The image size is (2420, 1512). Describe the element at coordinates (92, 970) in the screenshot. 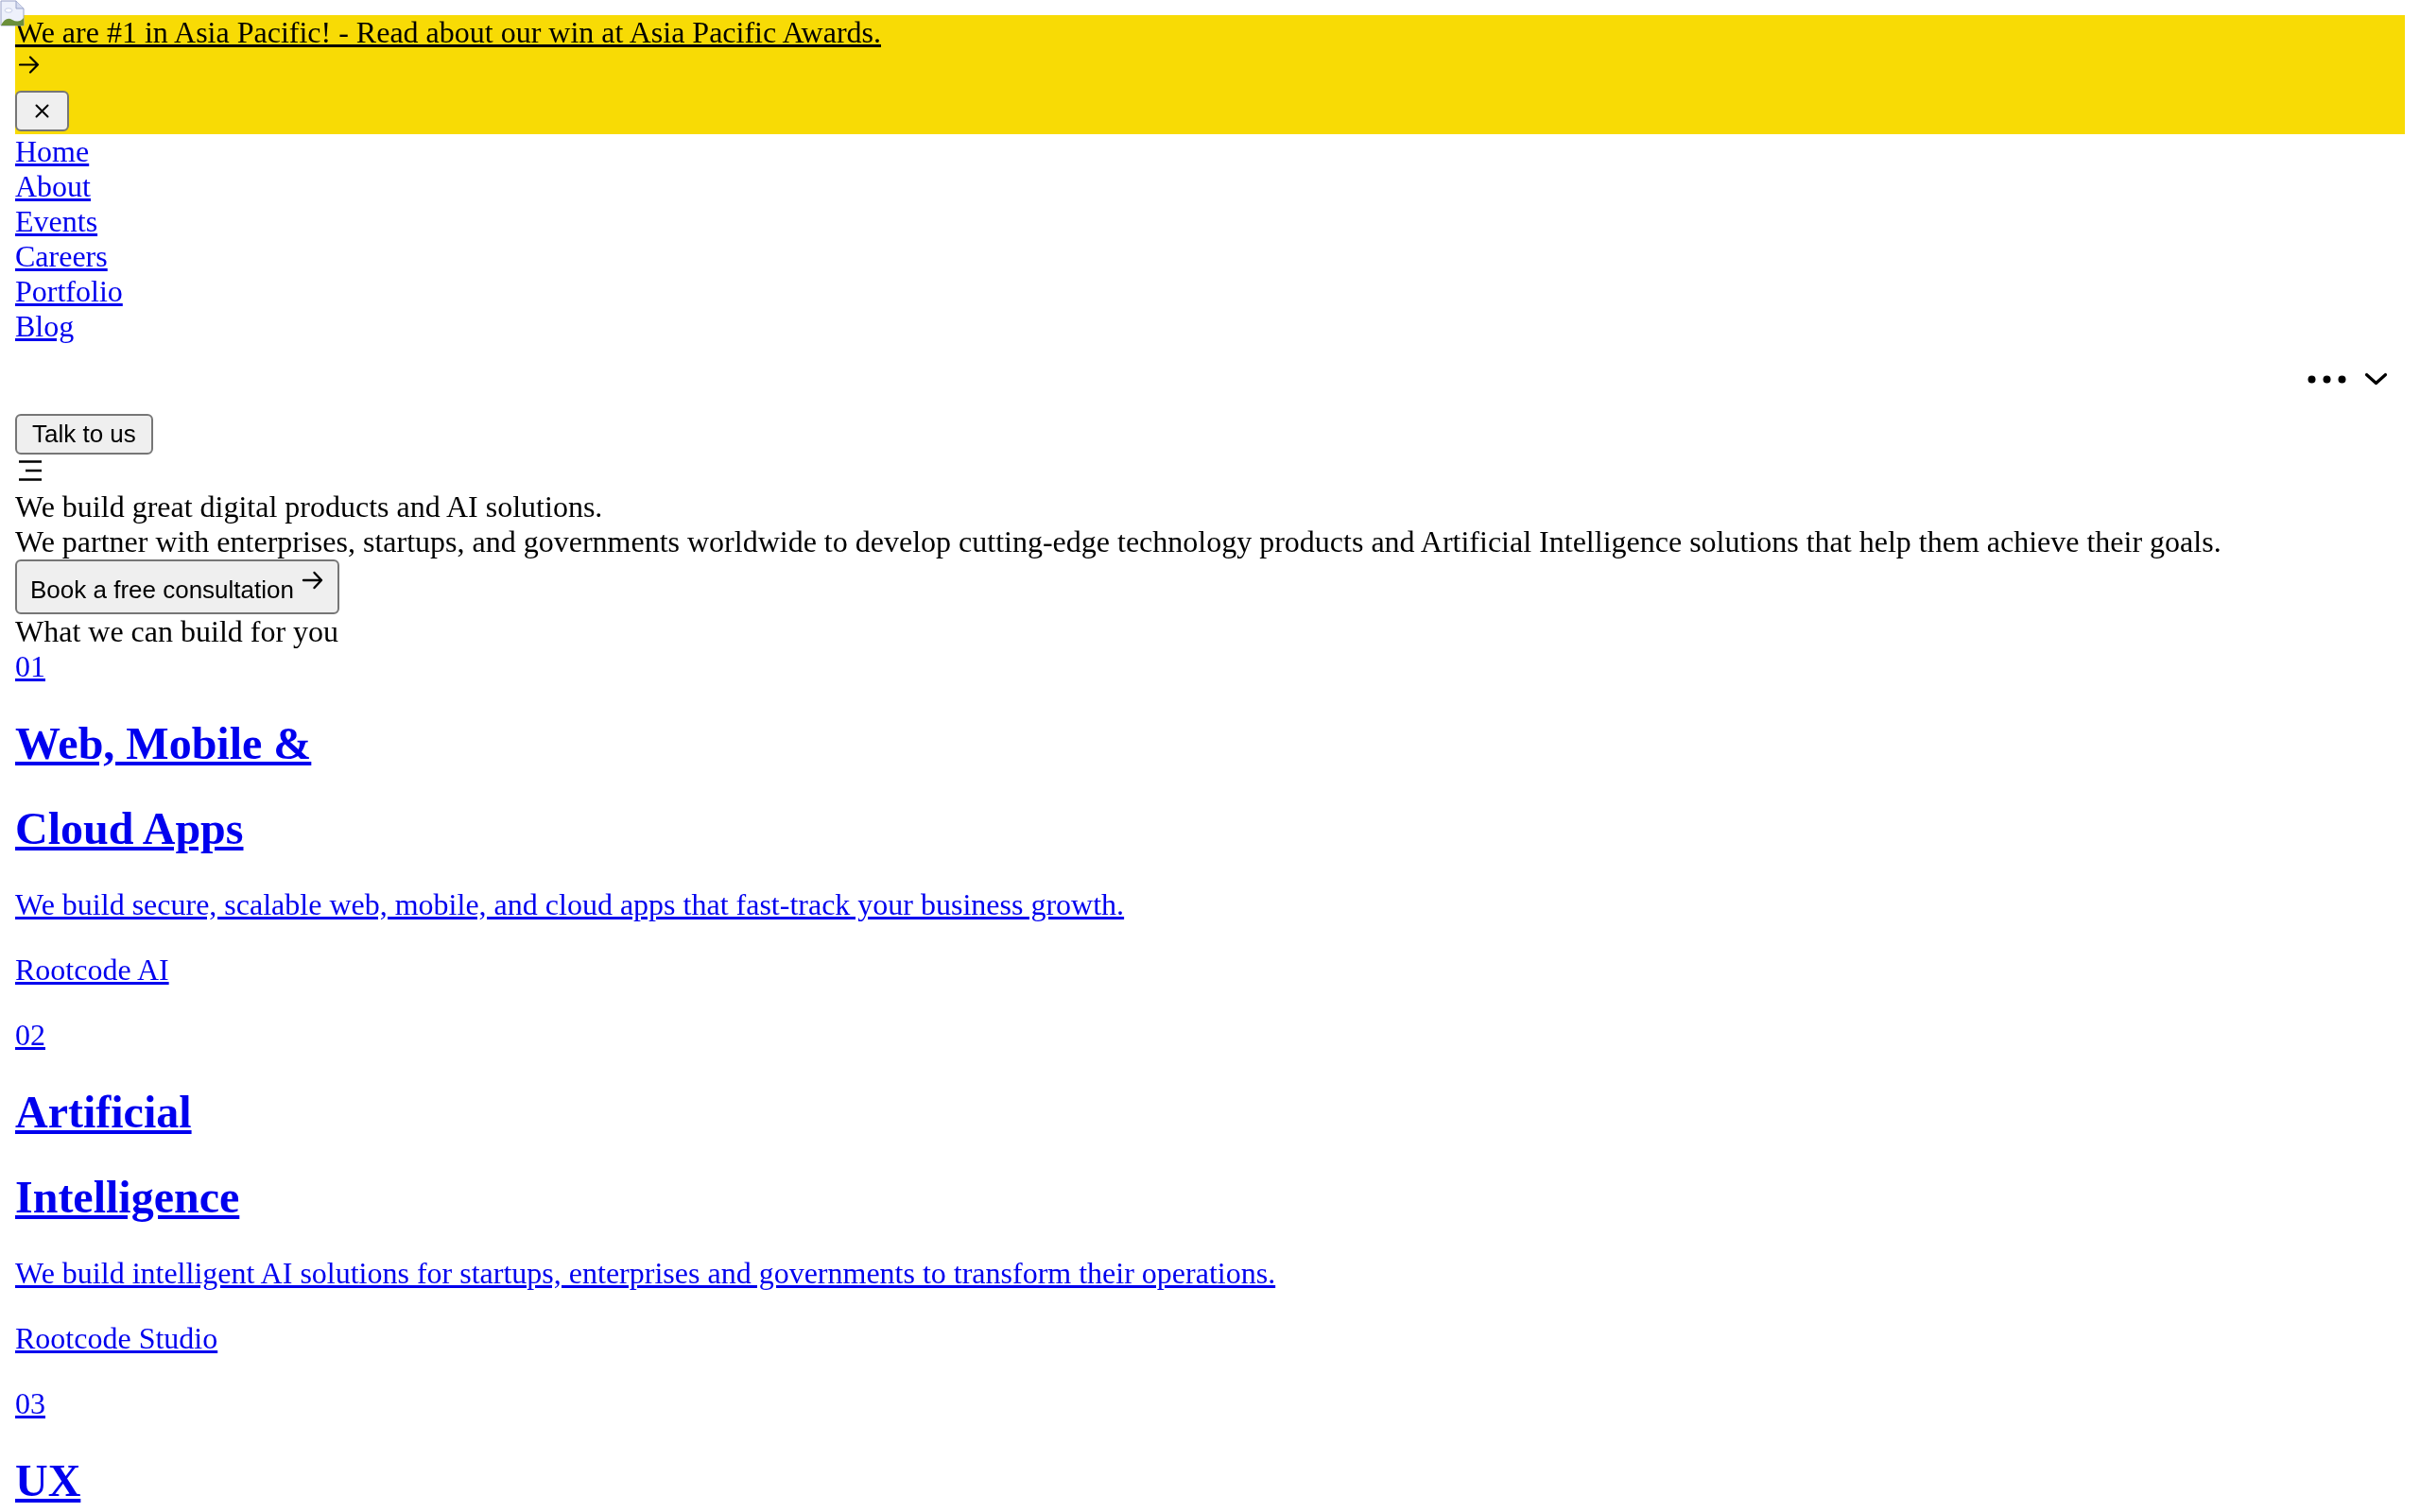

I see `brand-link: Rootcode AI` at that location.